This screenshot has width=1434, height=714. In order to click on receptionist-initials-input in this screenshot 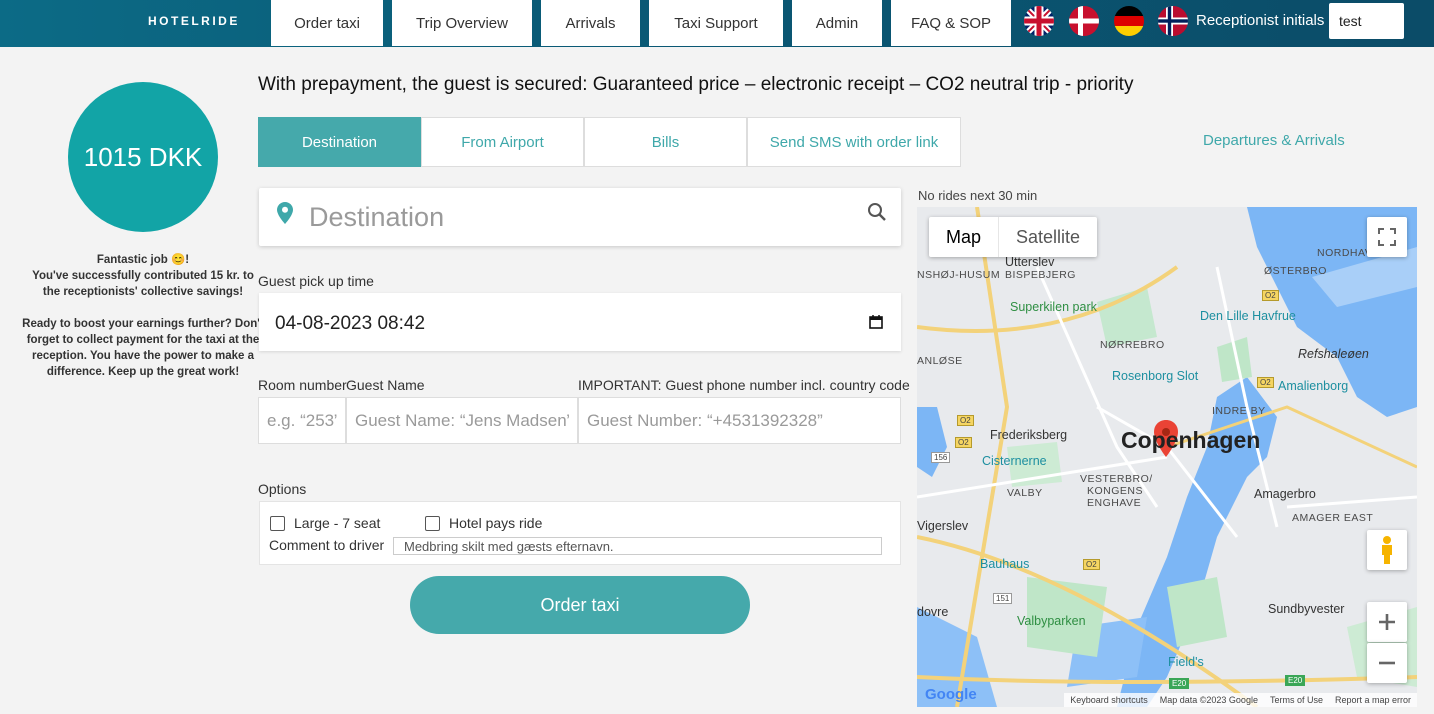, I will do `click(1366, 21)`.